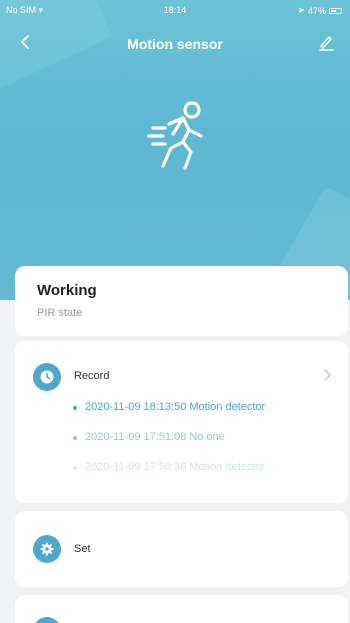 This screenshot has width=350, height=623. Describe the element at coordinates (175, 135) in the screenshot. I see `running-person-icon` at that location.